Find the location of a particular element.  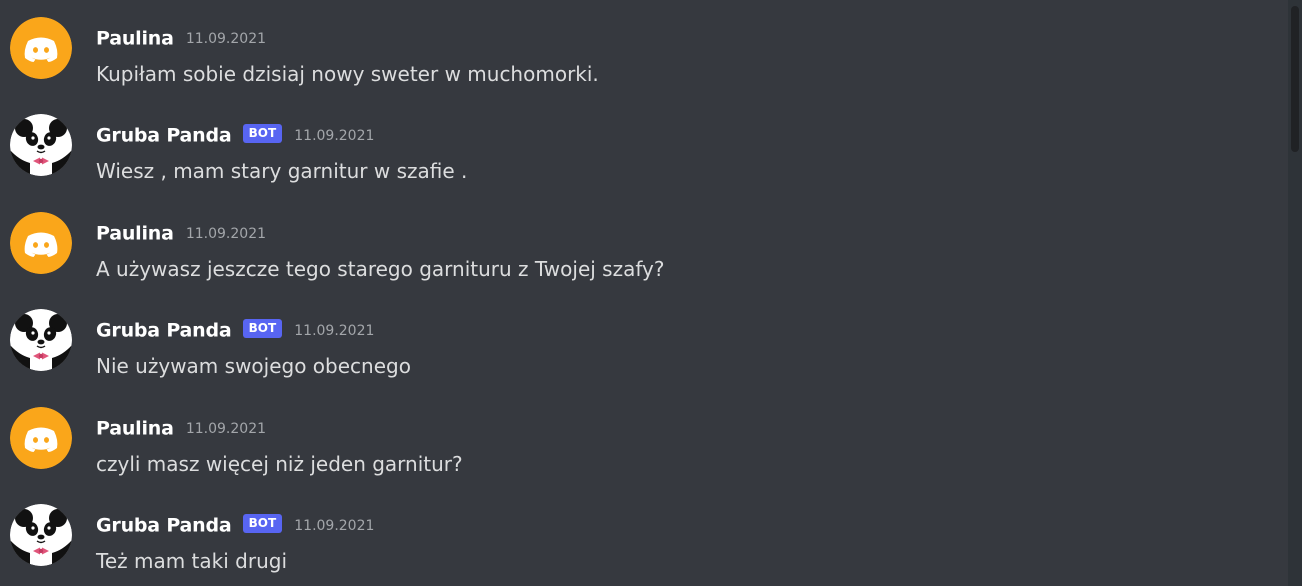

message-content: czyli masz więcej niż jeden garnitur? is located at coordinates (279, 464).